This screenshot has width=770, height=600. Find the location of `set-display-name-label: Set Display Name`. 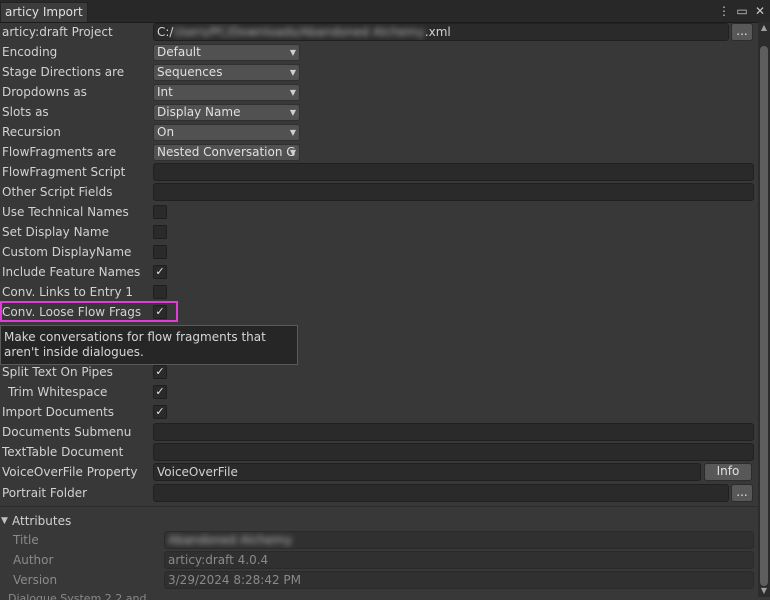

set-display-name-label: Set Display Name is located at coordinates (55, 232).